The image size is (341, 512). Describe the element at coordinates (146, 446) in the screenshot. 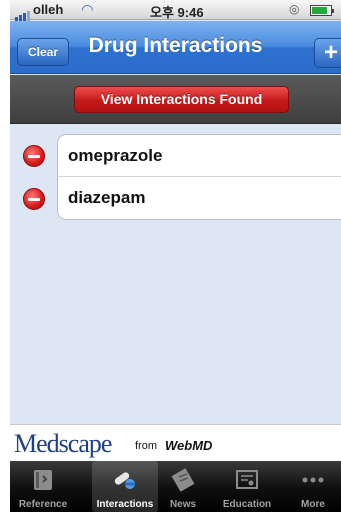

I see `banner-from-text: from` at that location.